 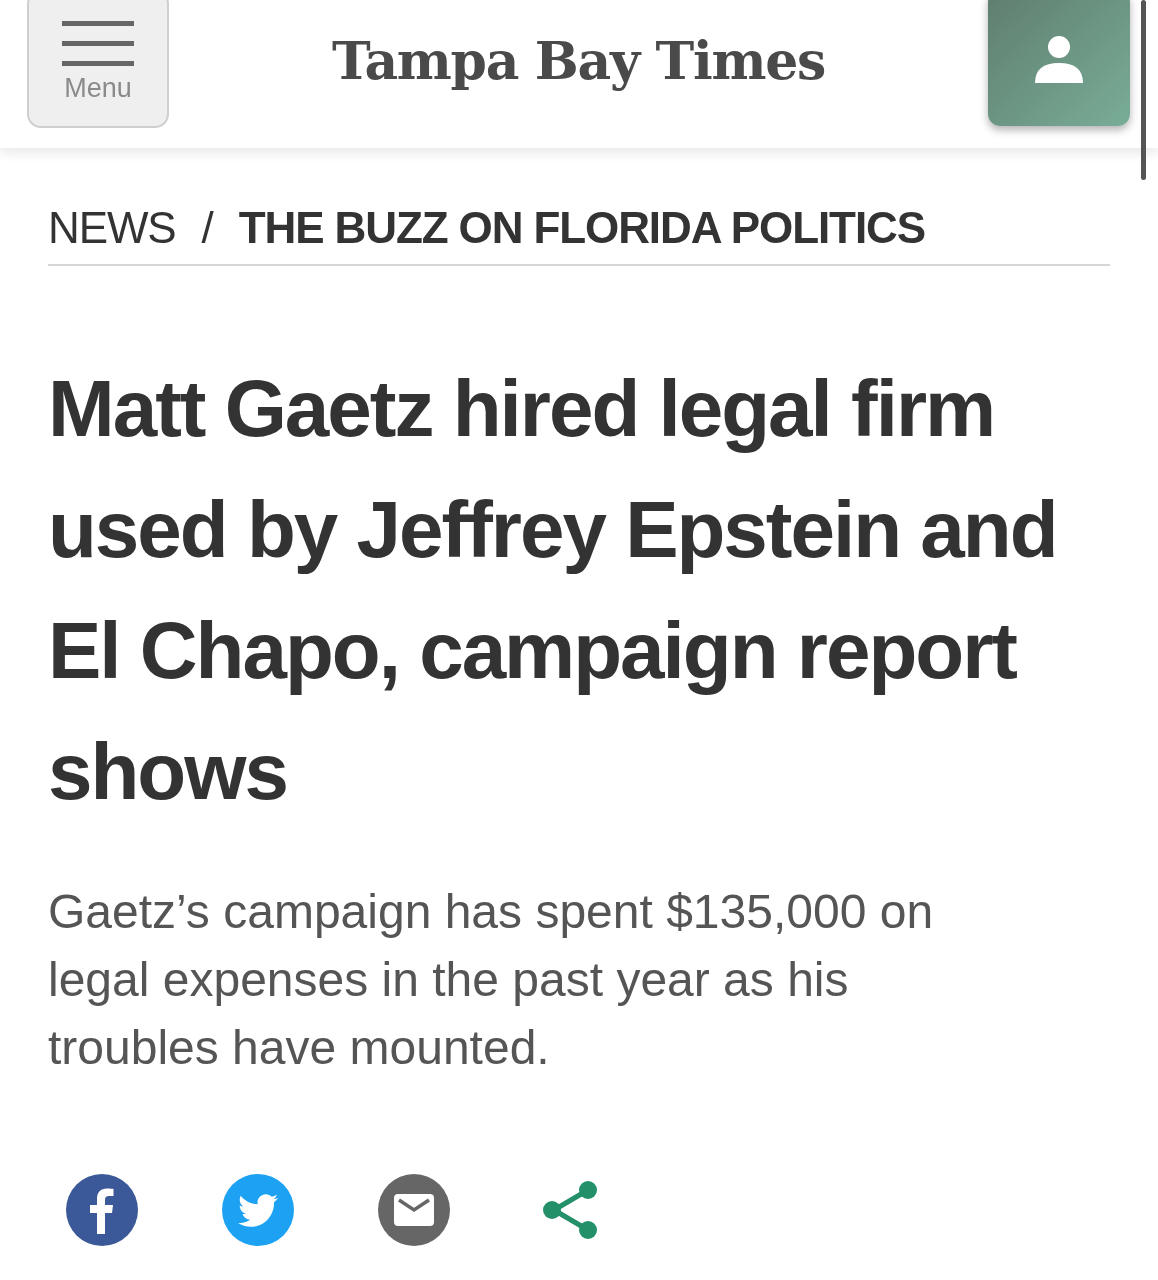 What do you see at coordinates (112, 228) in the screenshot?
I see `breadcrumb-link: NEWS` at bounding box center [112, 228].